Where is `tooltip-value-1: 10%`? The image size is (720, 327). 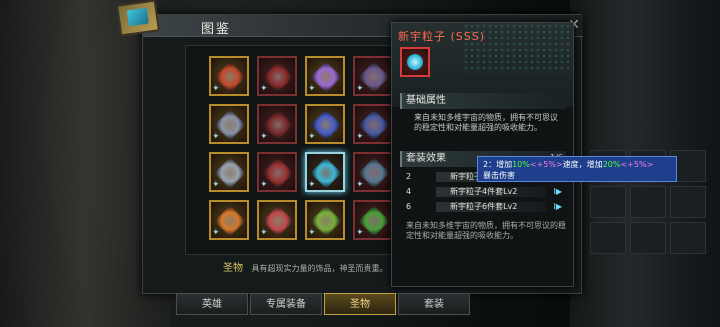 tooltip-value-1: 10% is located at coordinates (521, 164).